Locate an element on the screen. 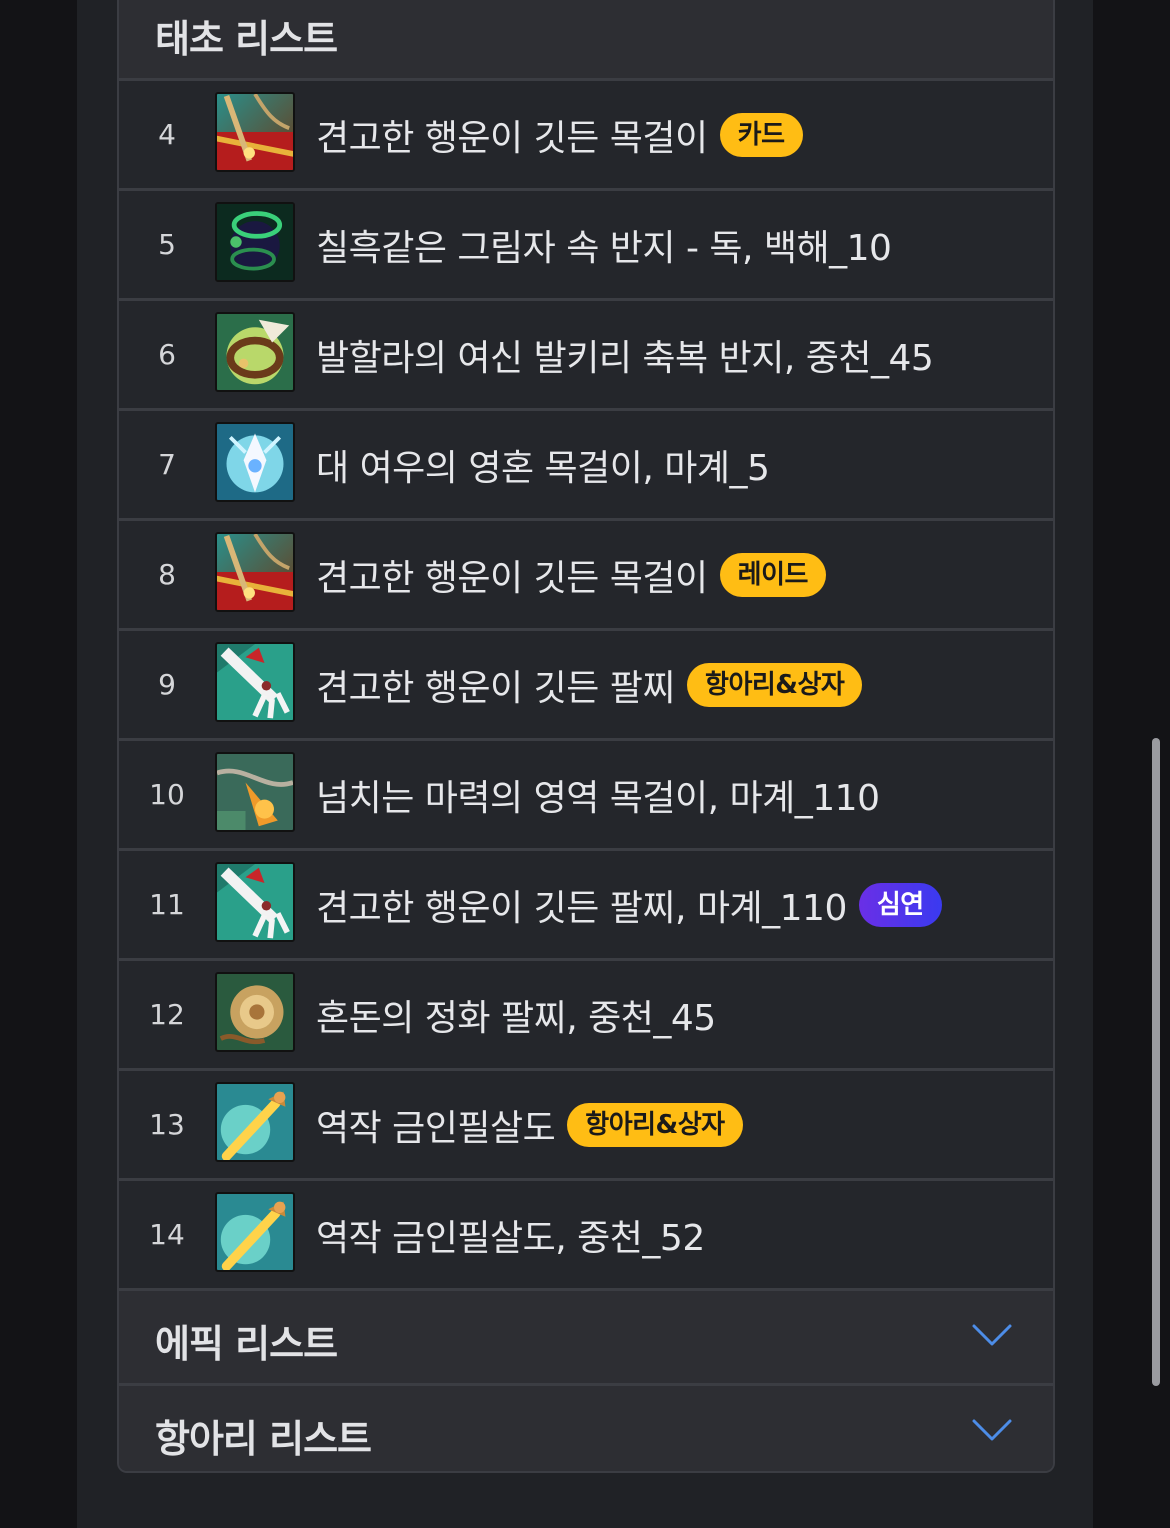  item-name-wrap: 견고한 행운이 깃든 목걸이 카드 is located at coordinates (559, 134).